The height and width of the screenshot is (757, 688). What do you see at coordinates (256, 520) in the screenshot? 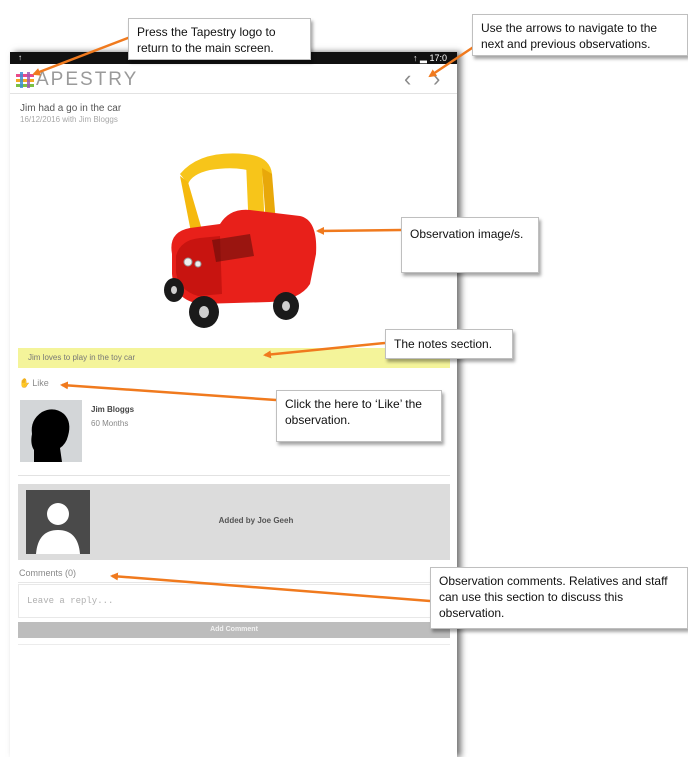
I see `added-by-label: Added by Joe Geeh` at bounding box center [256, 520].